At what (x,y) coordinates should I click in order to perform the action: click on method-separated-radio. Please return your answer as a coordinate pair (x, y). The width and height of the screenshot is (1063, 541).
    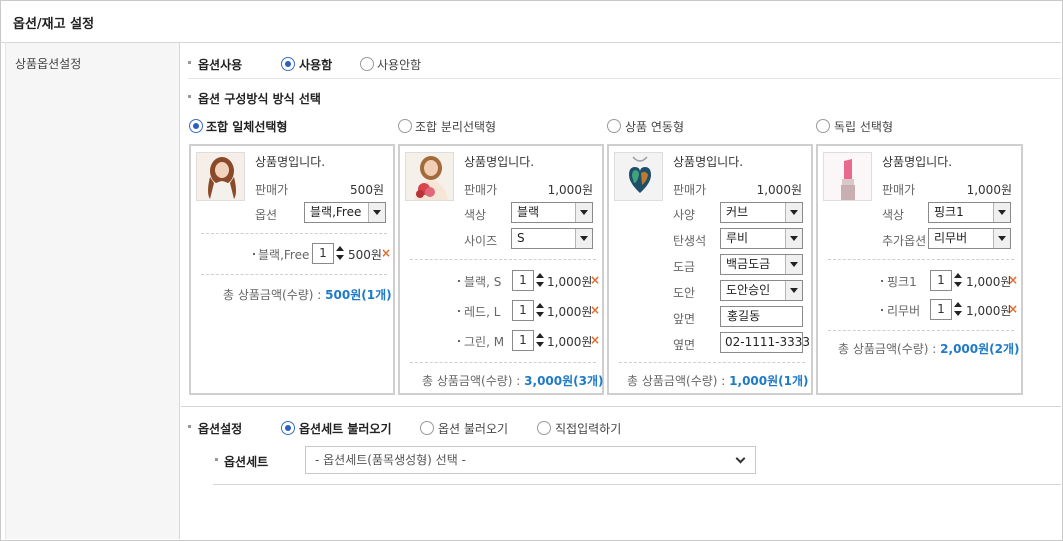
    Looking at the image, I should click on (405, 126).